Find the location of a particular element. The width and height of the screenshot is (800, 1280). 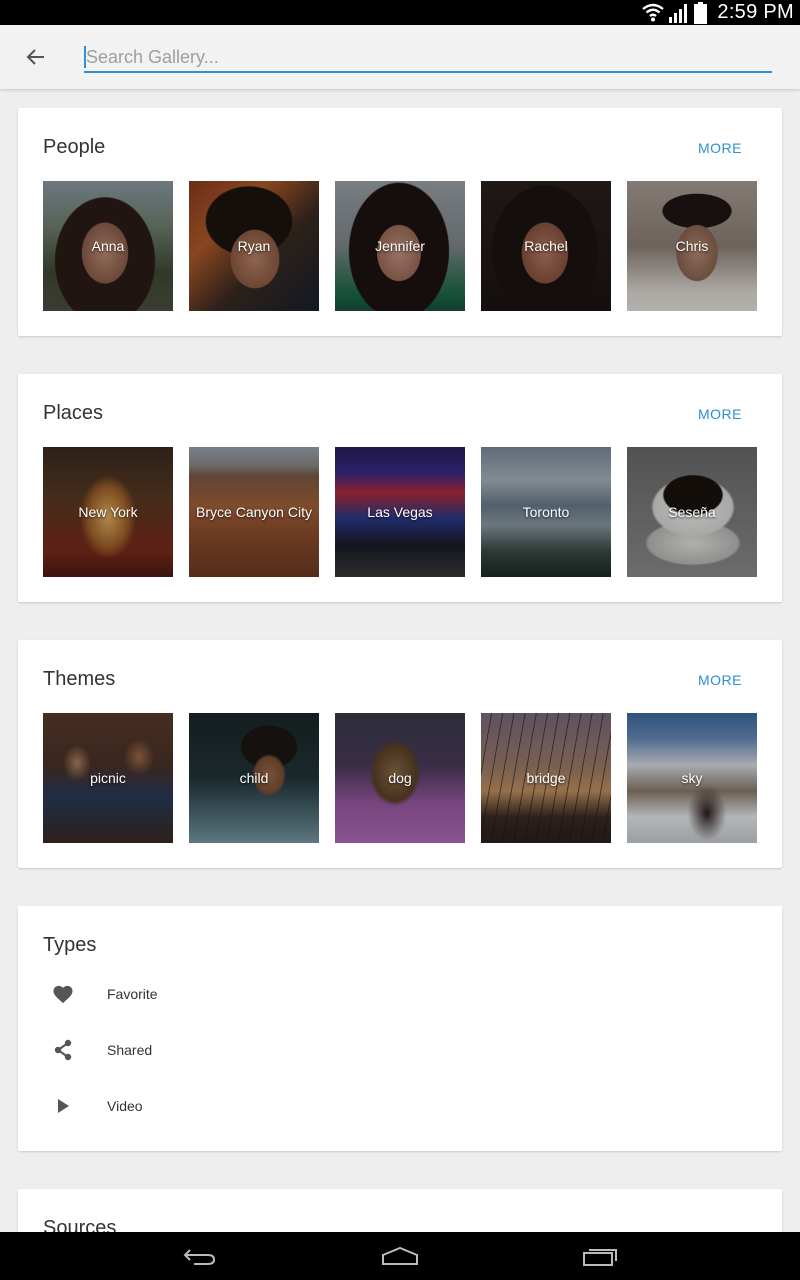

recents-icon is located at coordinates (600, 1257).